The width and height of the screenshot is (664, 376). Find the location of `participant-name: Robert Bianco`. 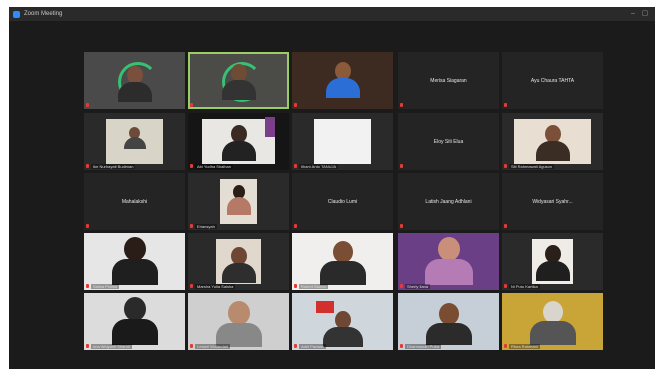

participant-name: Robert Bianco is located at coordinates (314, 286).